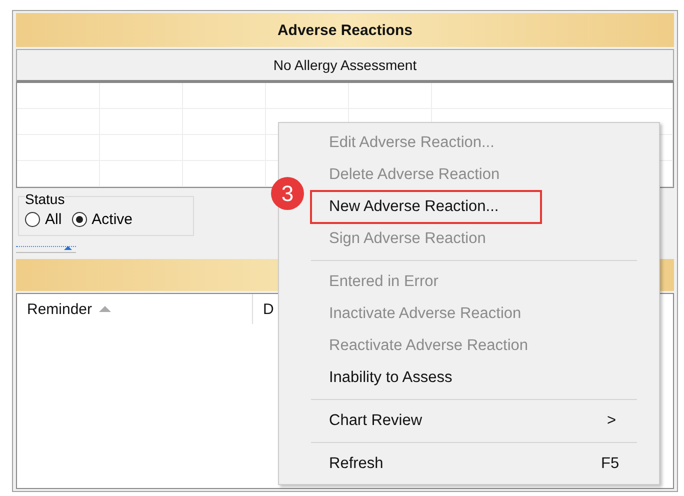  What do you see at coordinates (45, 199) in the screenshot?
I see `status-label: Status` at bounding box center [45, 199].